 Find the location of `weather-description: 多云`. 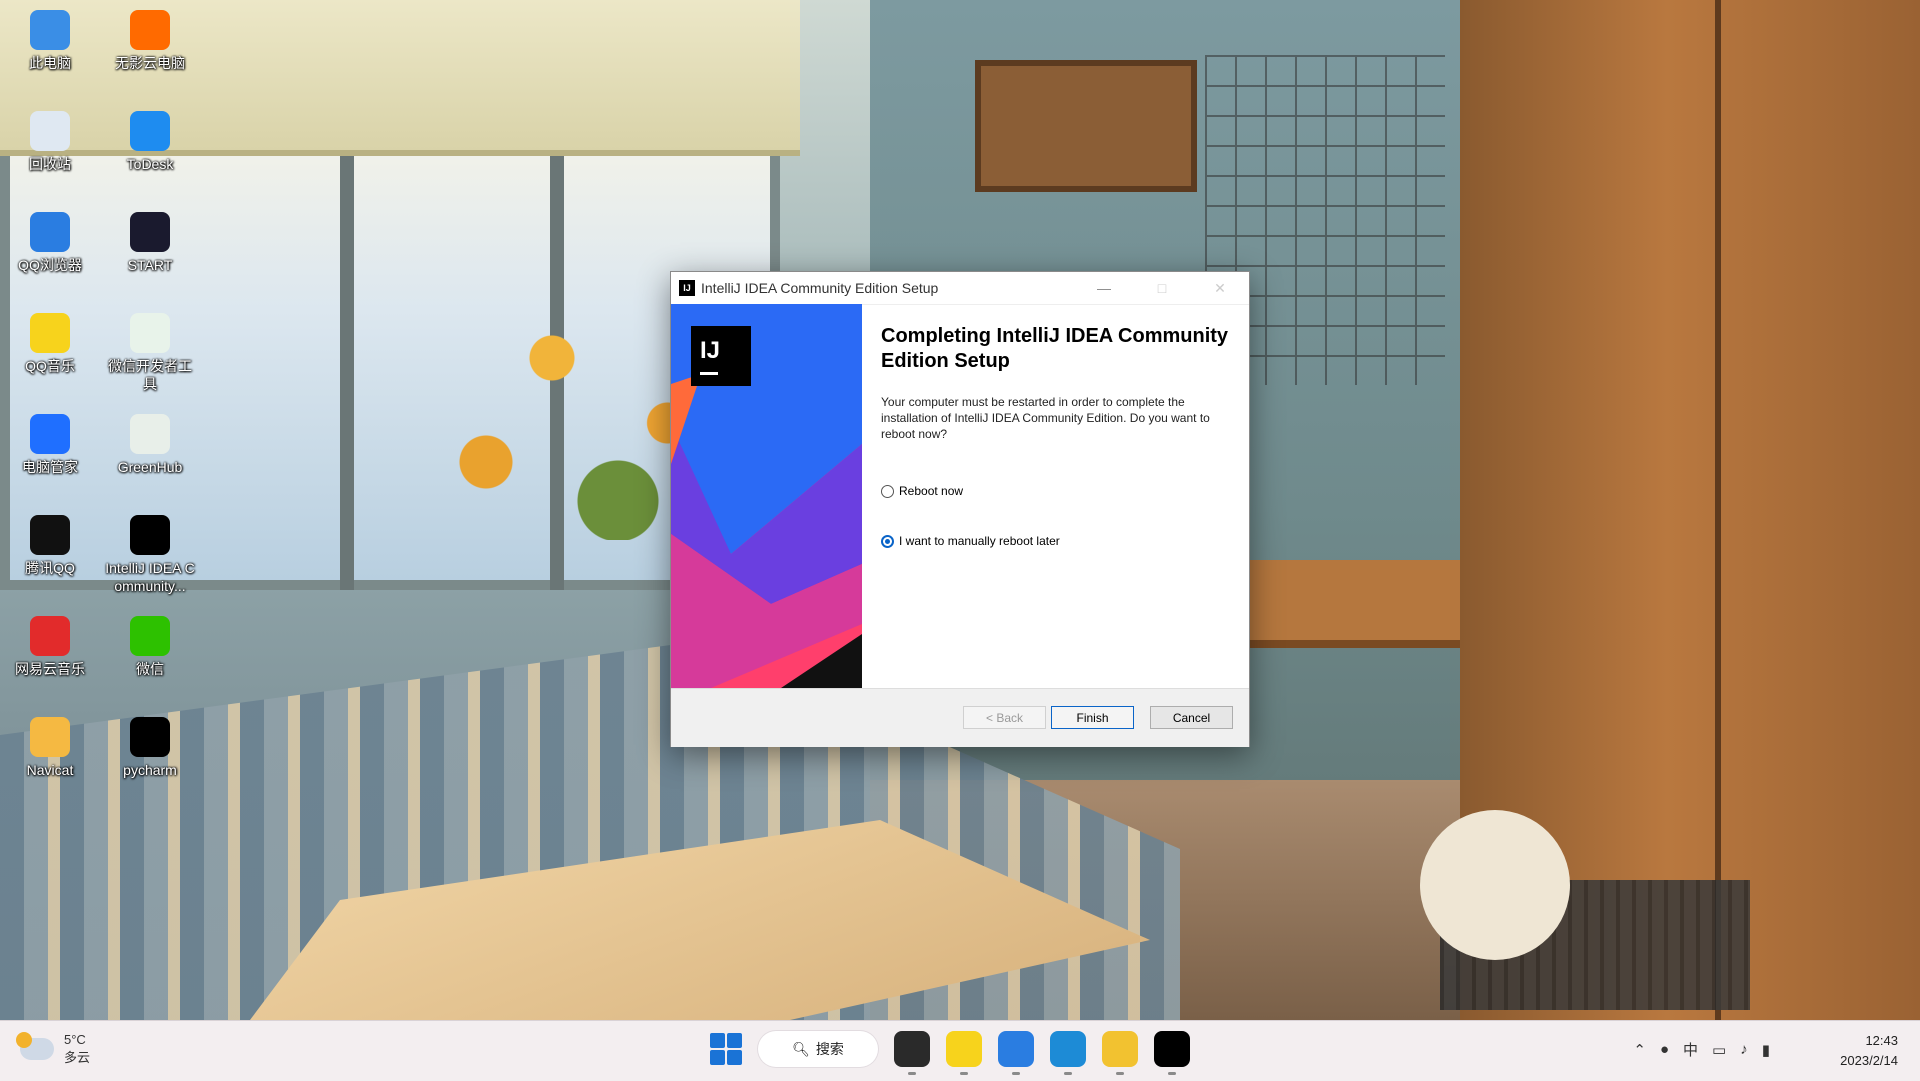

weather-description: 多云 is located at coordinates (77, 1057).